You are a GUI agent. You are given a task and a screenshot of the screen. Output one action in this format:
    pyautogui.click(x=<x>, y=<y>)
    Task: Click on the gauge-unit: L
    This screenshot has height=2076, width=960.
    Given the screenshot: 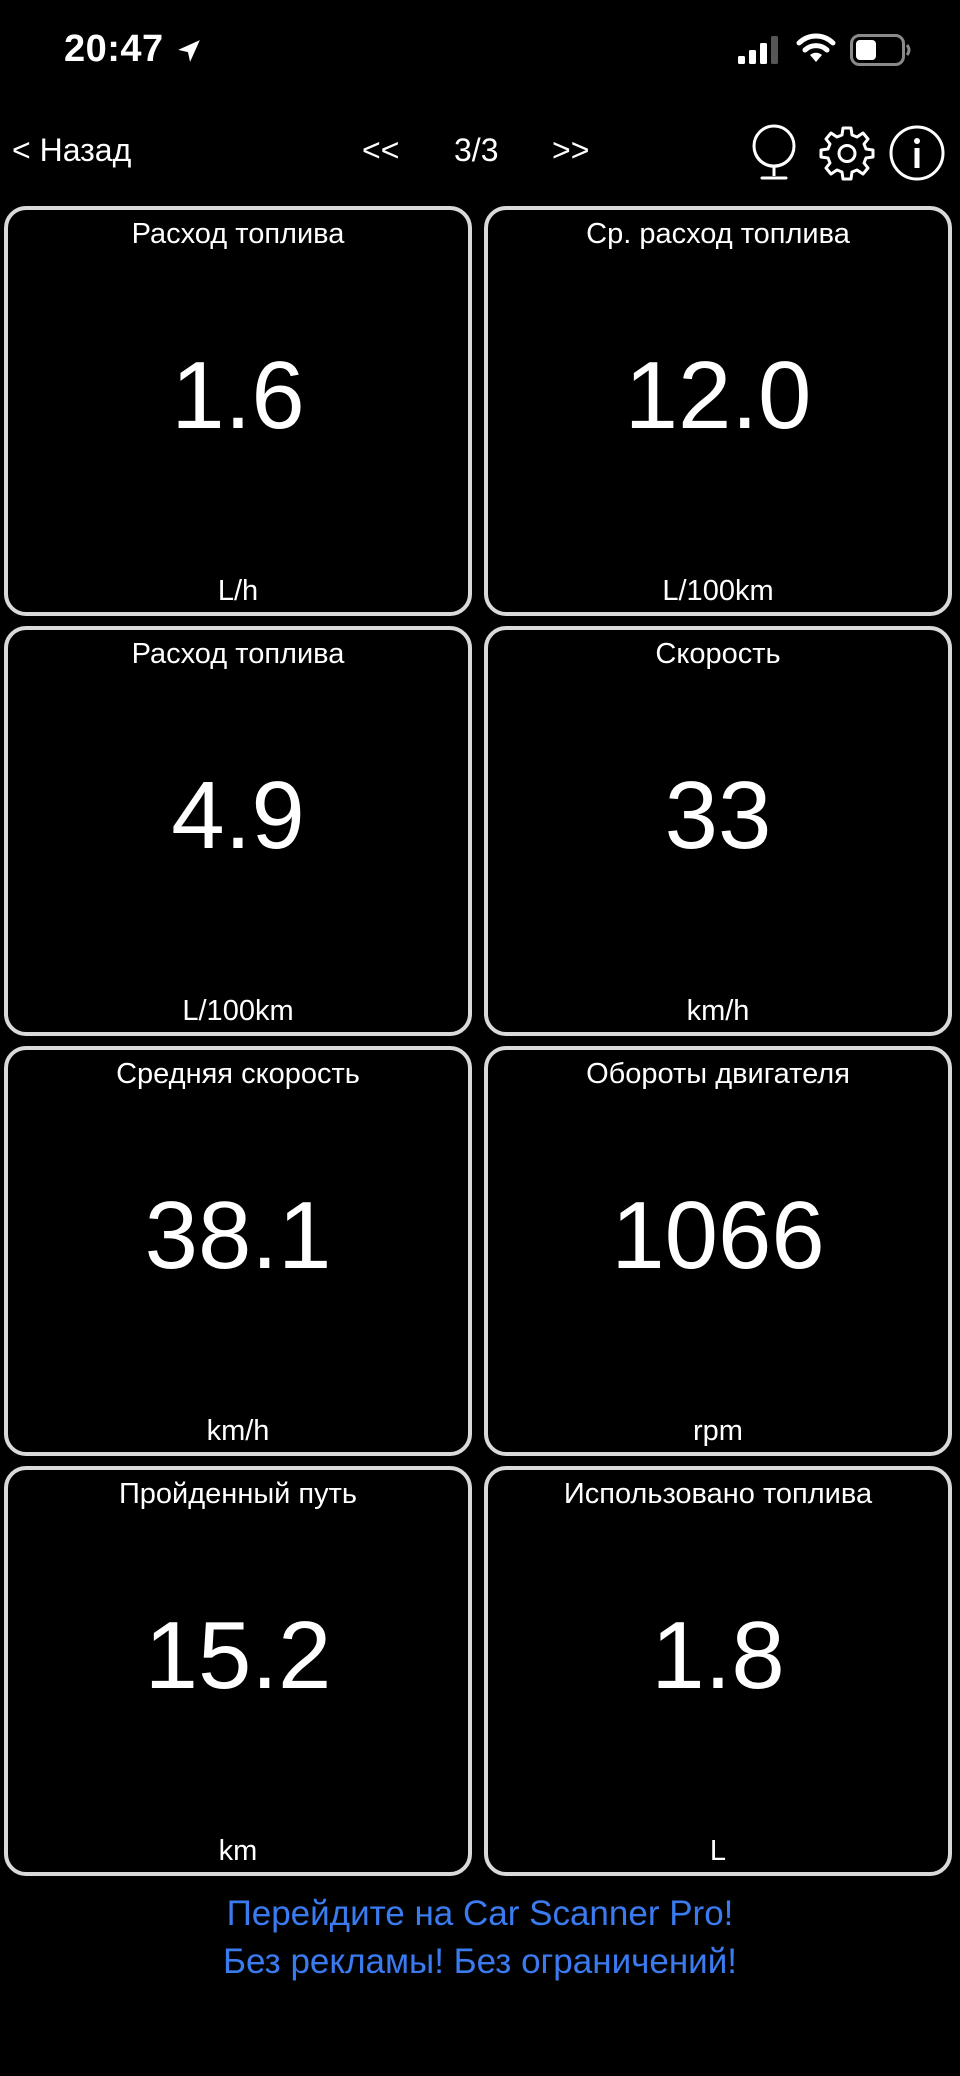 What is the action you would take?
    pyautogui.click(x=718, y=1851)
    